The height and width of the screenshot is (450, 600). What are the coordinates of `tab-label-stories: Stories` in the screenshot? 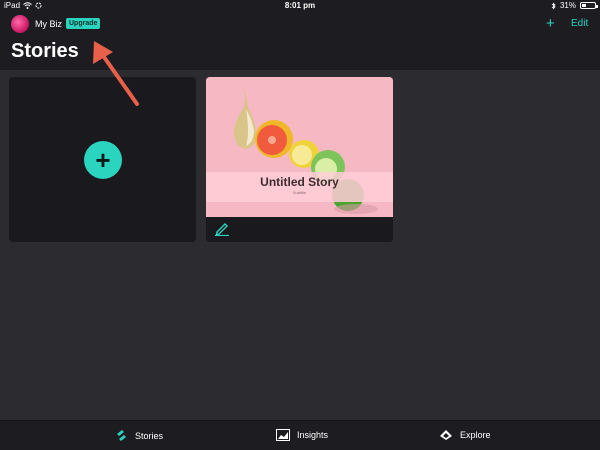 It's located at (149, 435).